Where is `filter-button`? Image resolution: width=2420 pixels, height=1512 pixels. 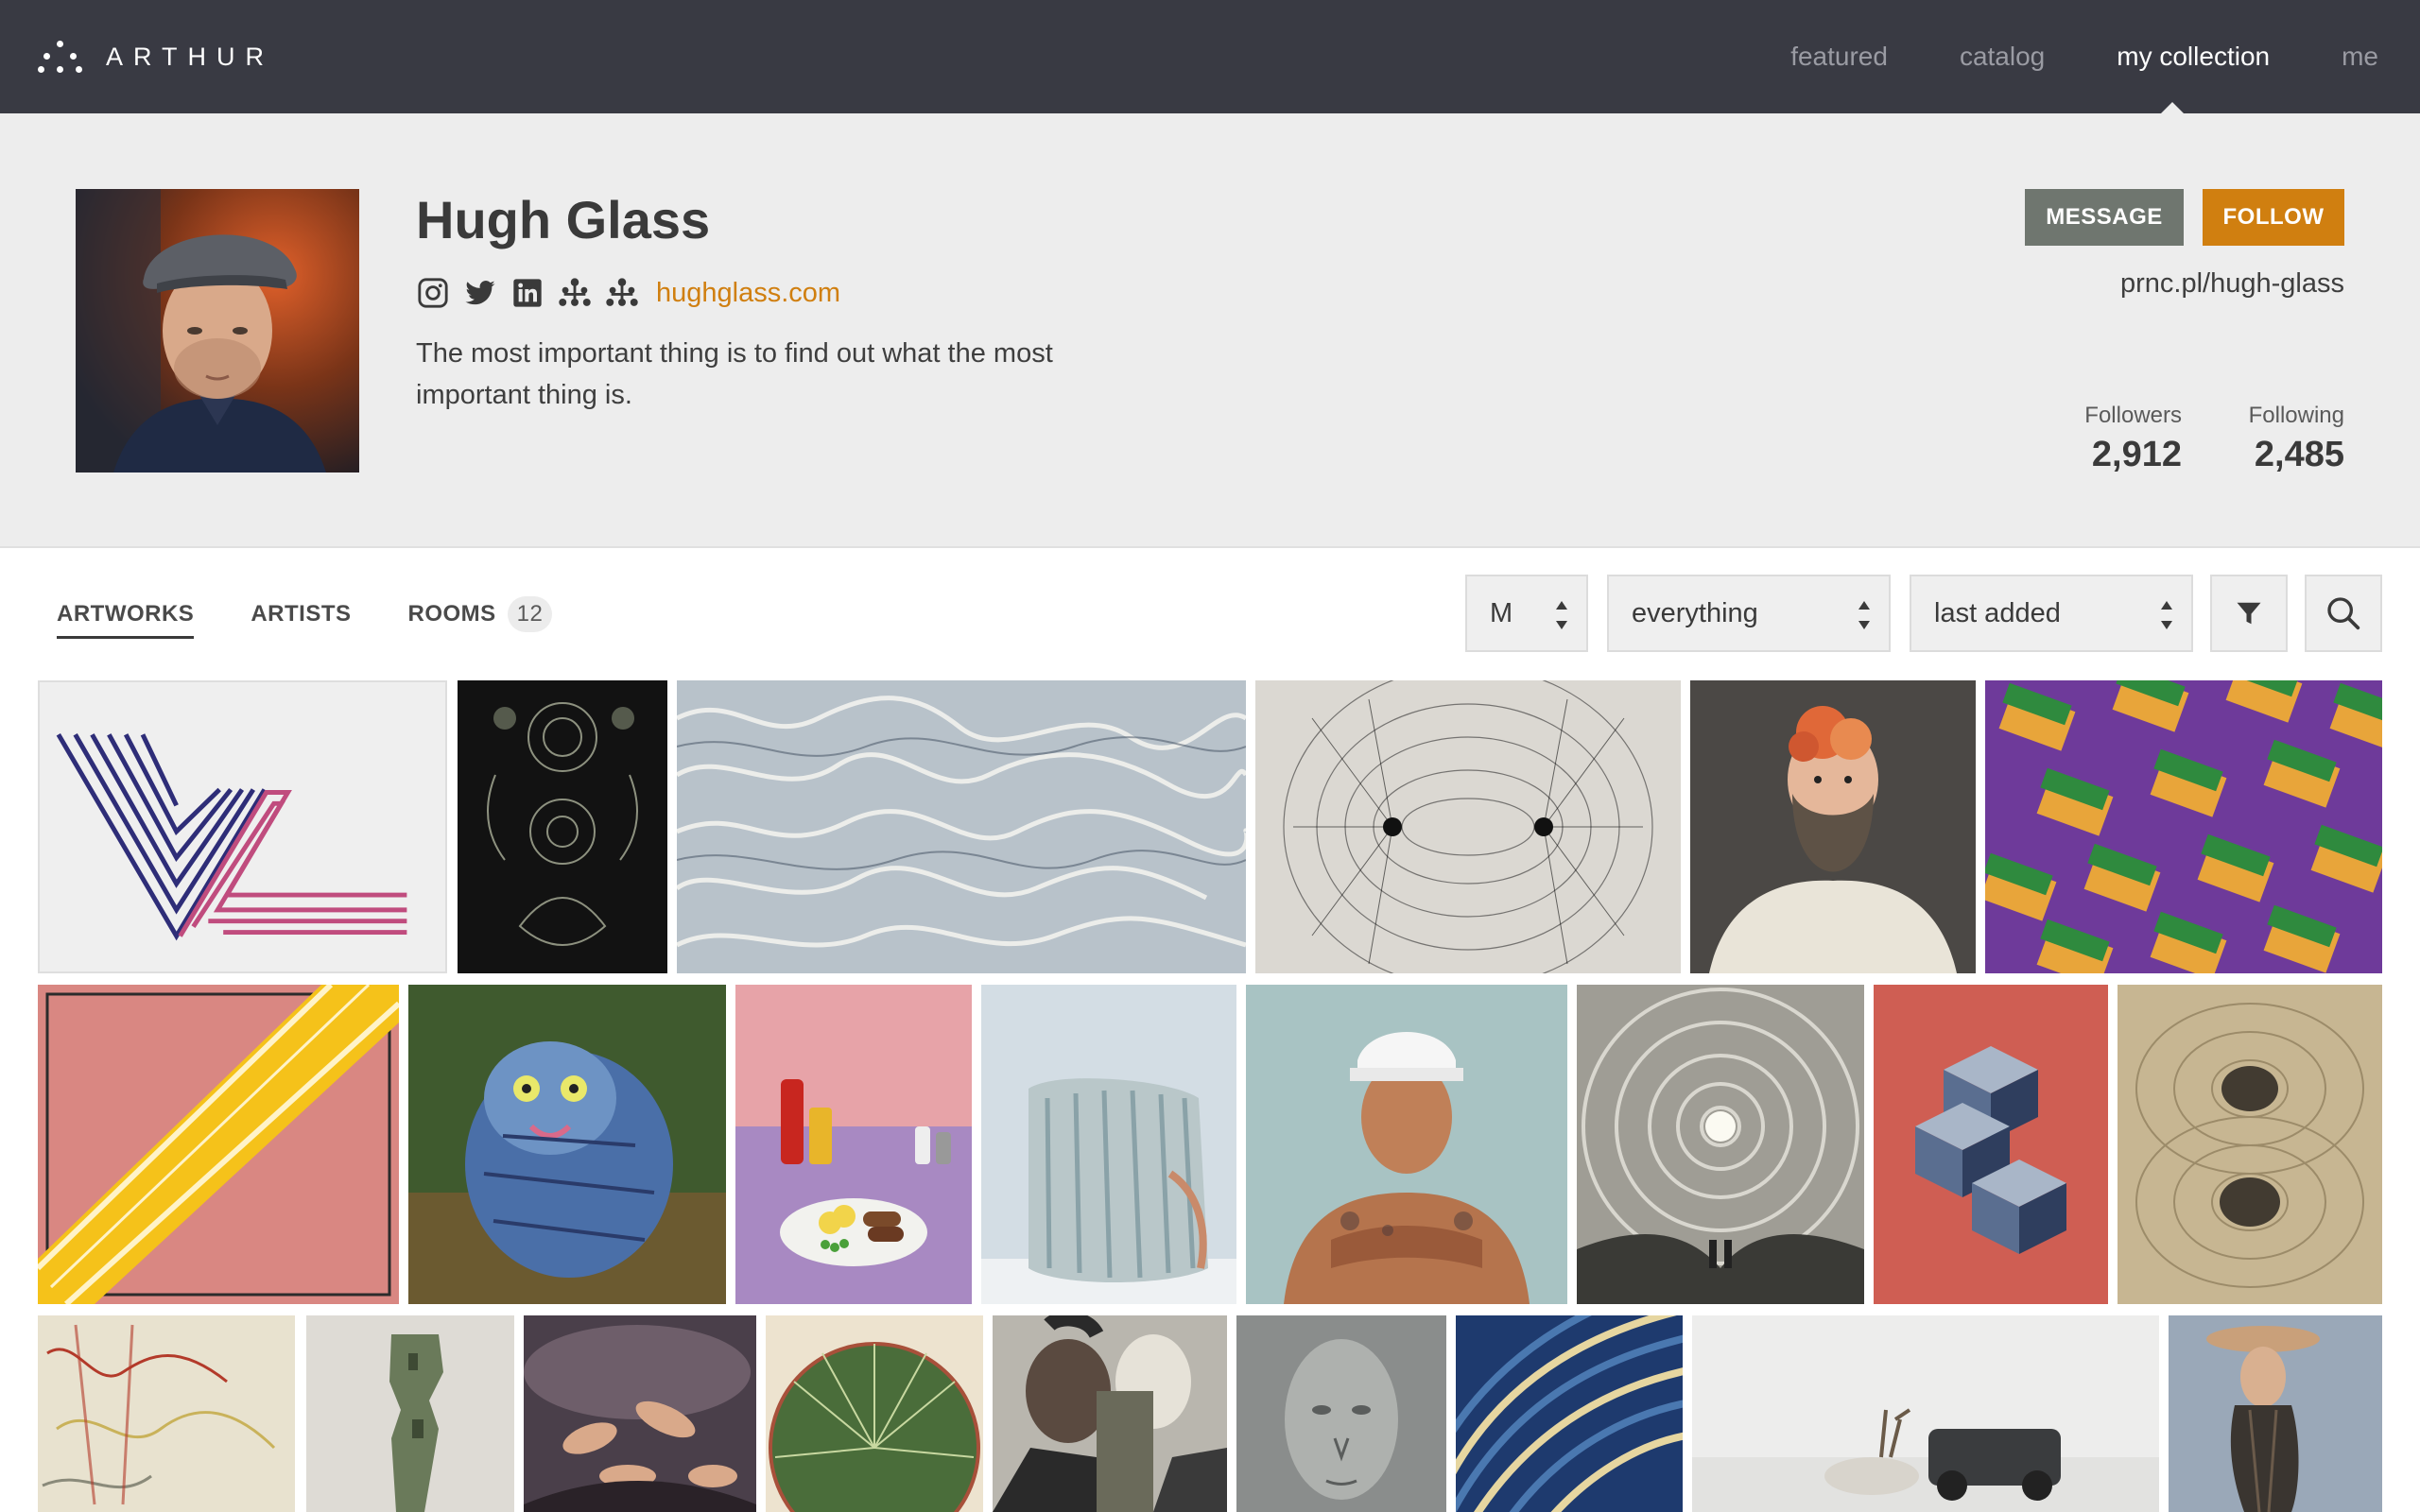 filter-button is located at coordinates (2249, 613).